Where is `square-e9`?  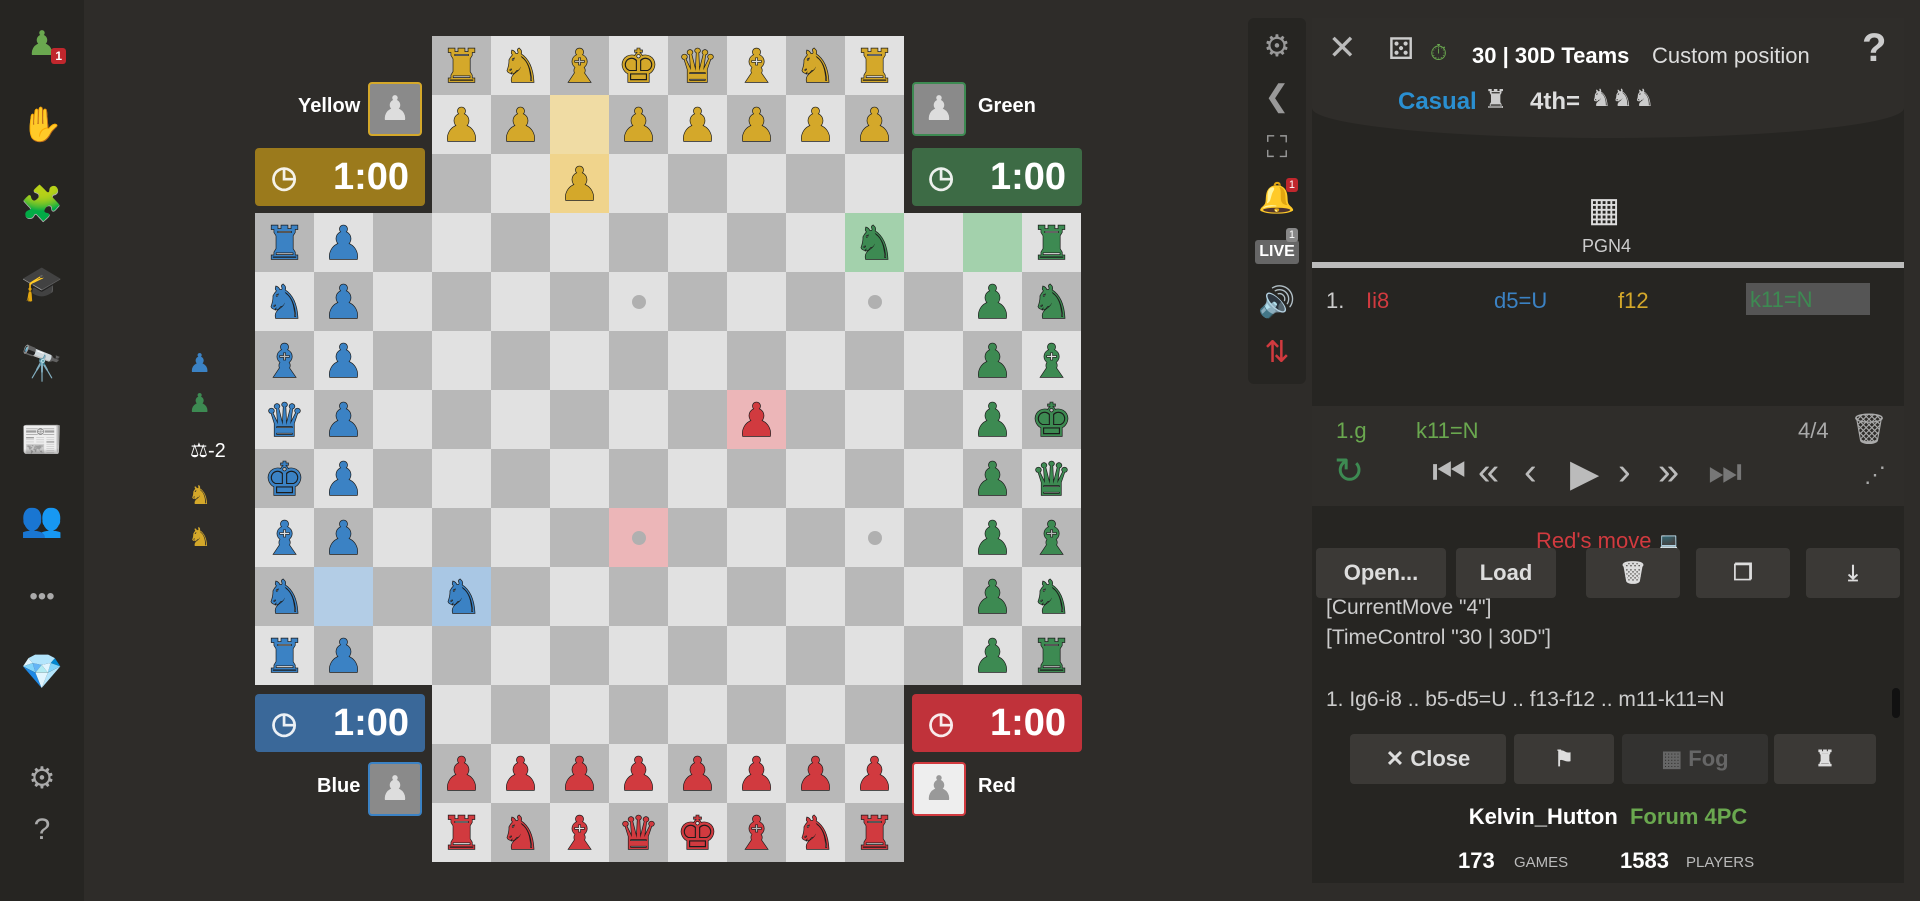 square-e9 is located at coordinates (520, 360).